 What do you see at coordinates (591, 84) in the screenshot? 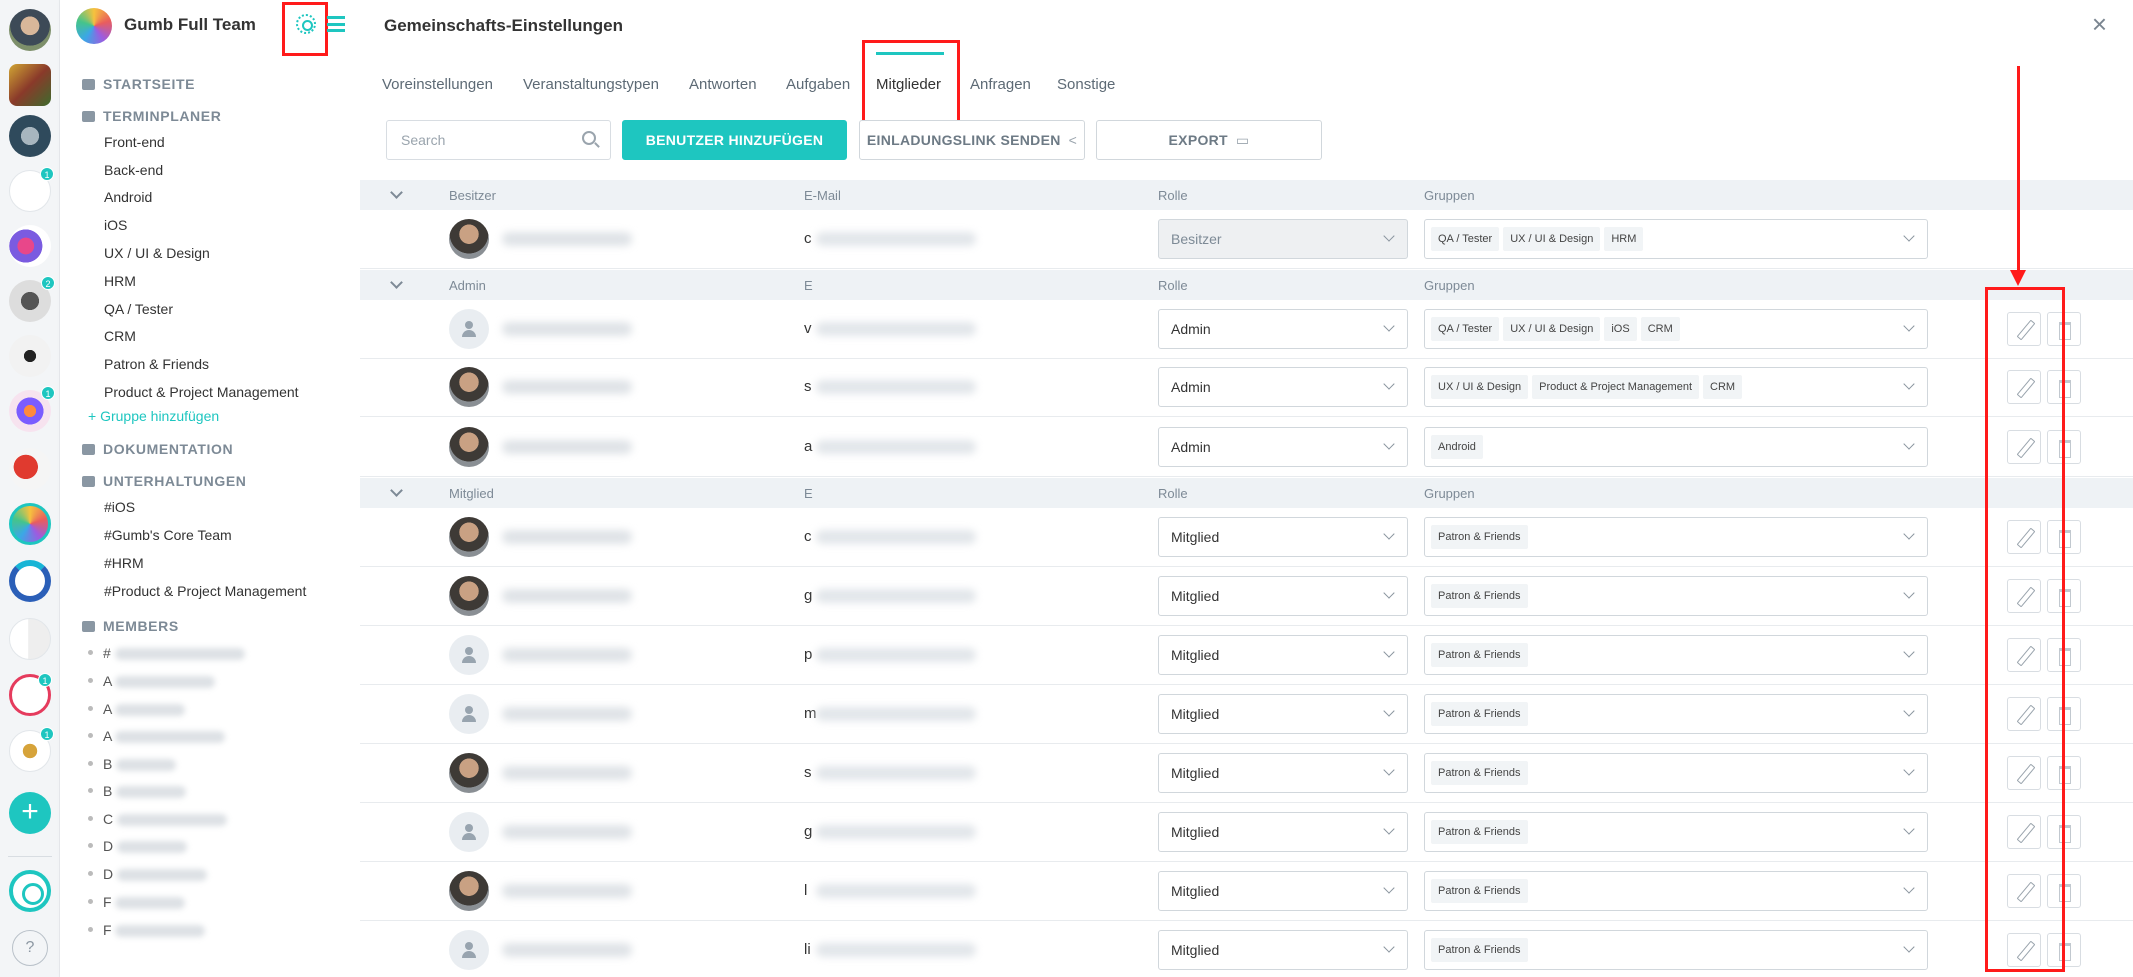
I see `tab-veranstaltungstypen: Veranstaltungstypen` at bounding box center [591, 84].